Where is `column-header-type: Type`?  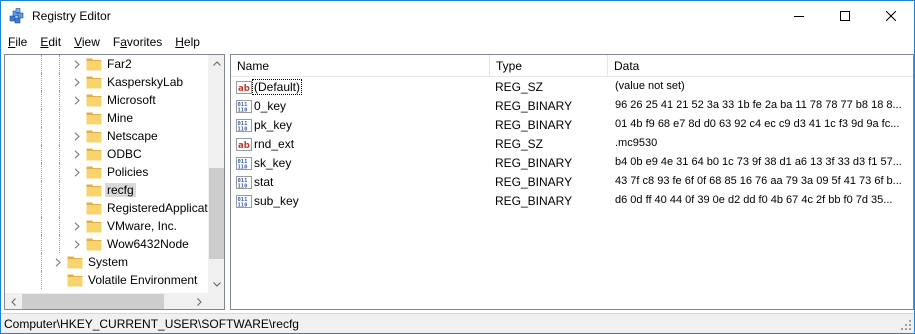 column-header-type: Type is located at coordinates (548, 66).